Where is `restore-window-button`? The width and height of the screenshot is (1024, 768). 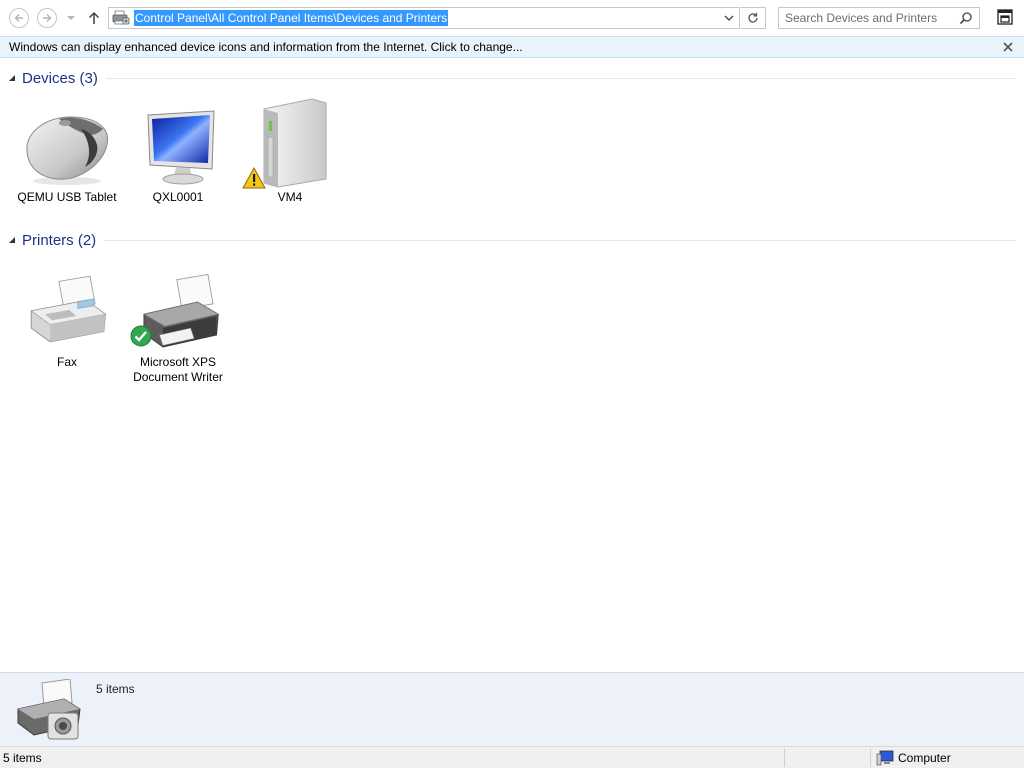 restore-window-button is located at coordinates (1005, 17).